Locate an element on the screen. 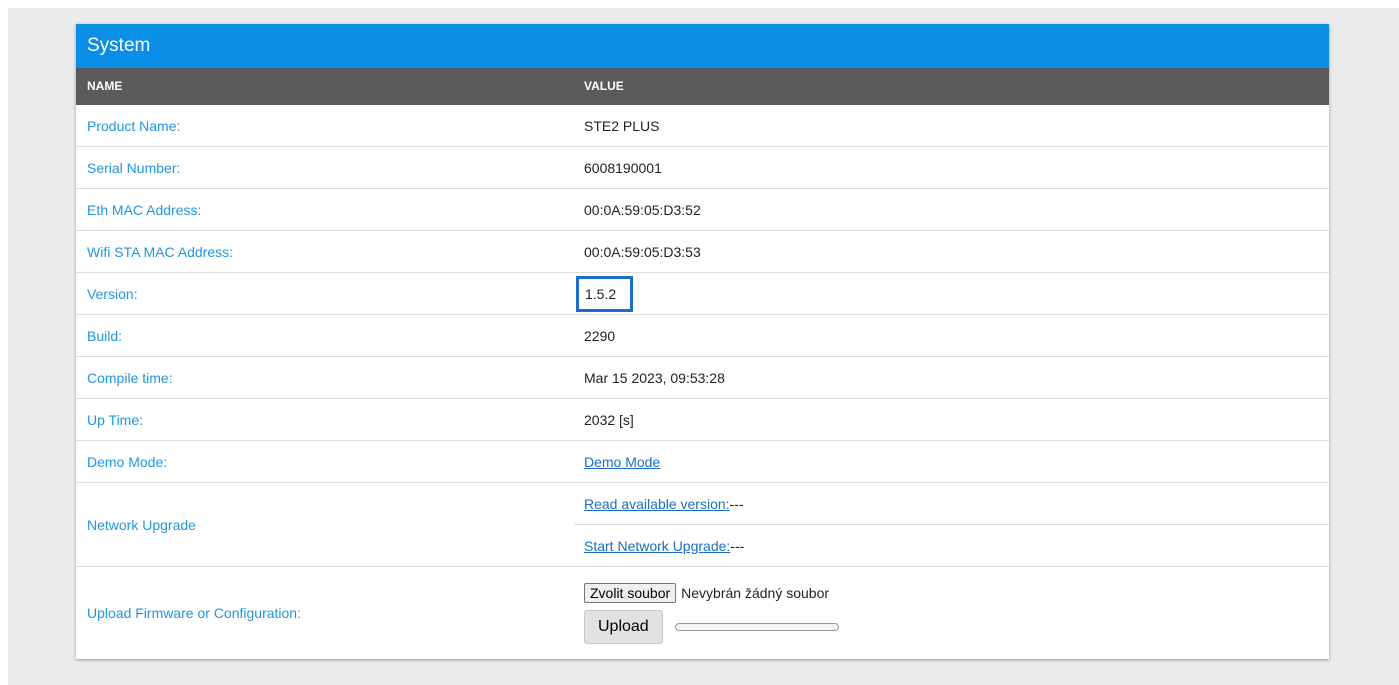 This screenshot has height=685, width=1399. table-row: Version: 1.5.2 is located at coordinates (702, 293).